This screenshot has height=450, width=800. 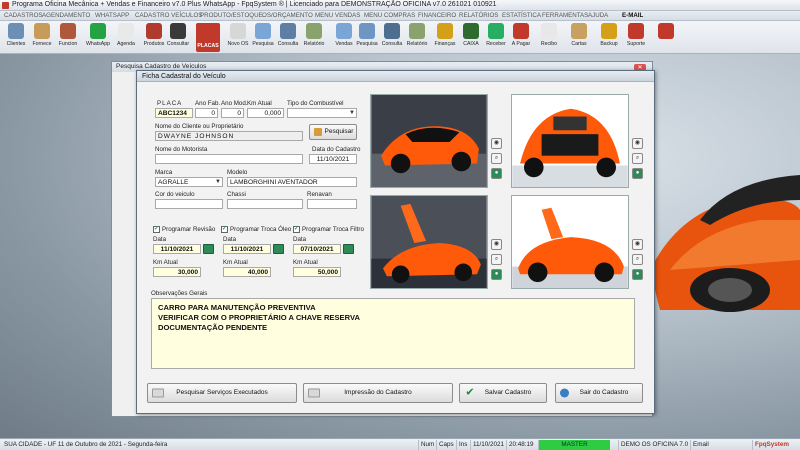 What do you see at coordinates (521, 15) in the screenshot?
I see `menu-item: ESTATÍSTICA` at bounding box center [521, 15].